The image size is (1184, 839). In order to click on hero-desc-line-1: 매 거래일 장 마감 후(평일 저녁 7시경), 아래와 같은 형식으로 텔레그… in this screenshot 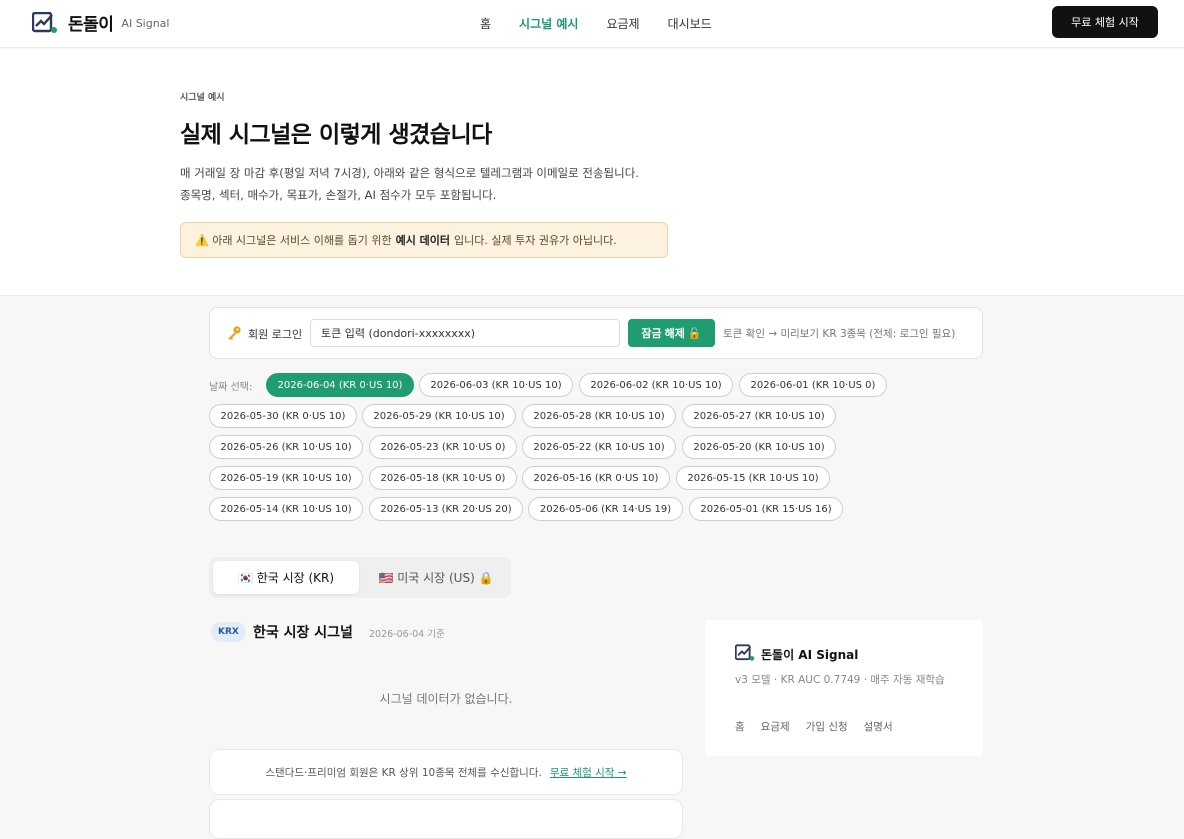, I will do `click(409, 173)`.